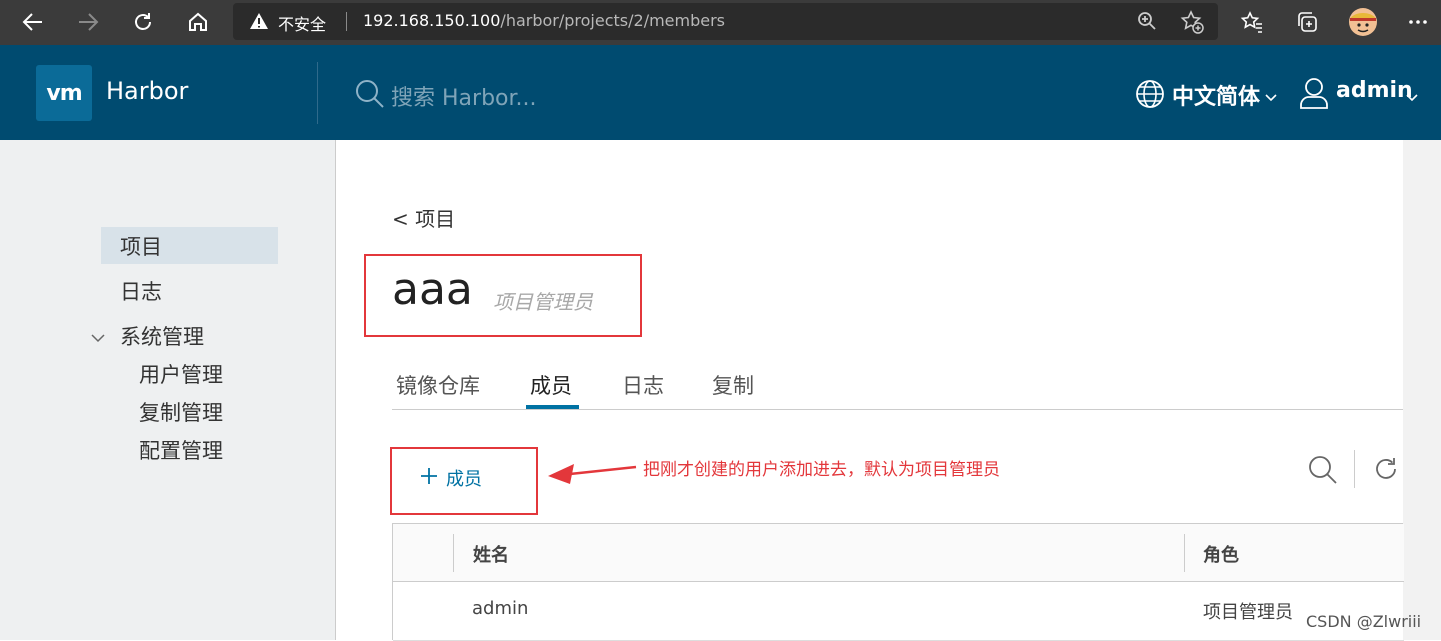 The width and height of the screenshot is (1441, 641). I want to click on reload-icon, so click(143, 22).